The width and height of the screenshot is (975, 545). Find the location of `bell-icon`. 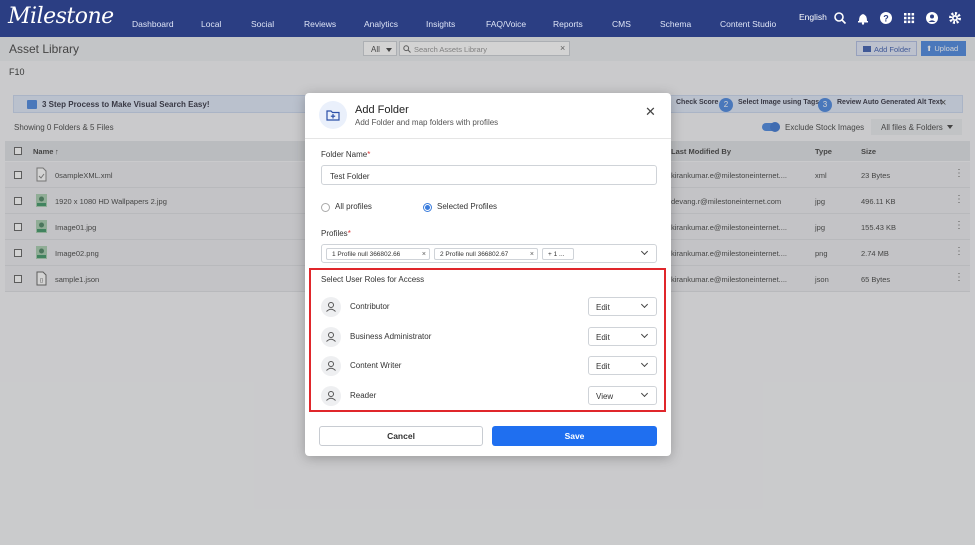

bell-icon is located at coordinates (863, 18).